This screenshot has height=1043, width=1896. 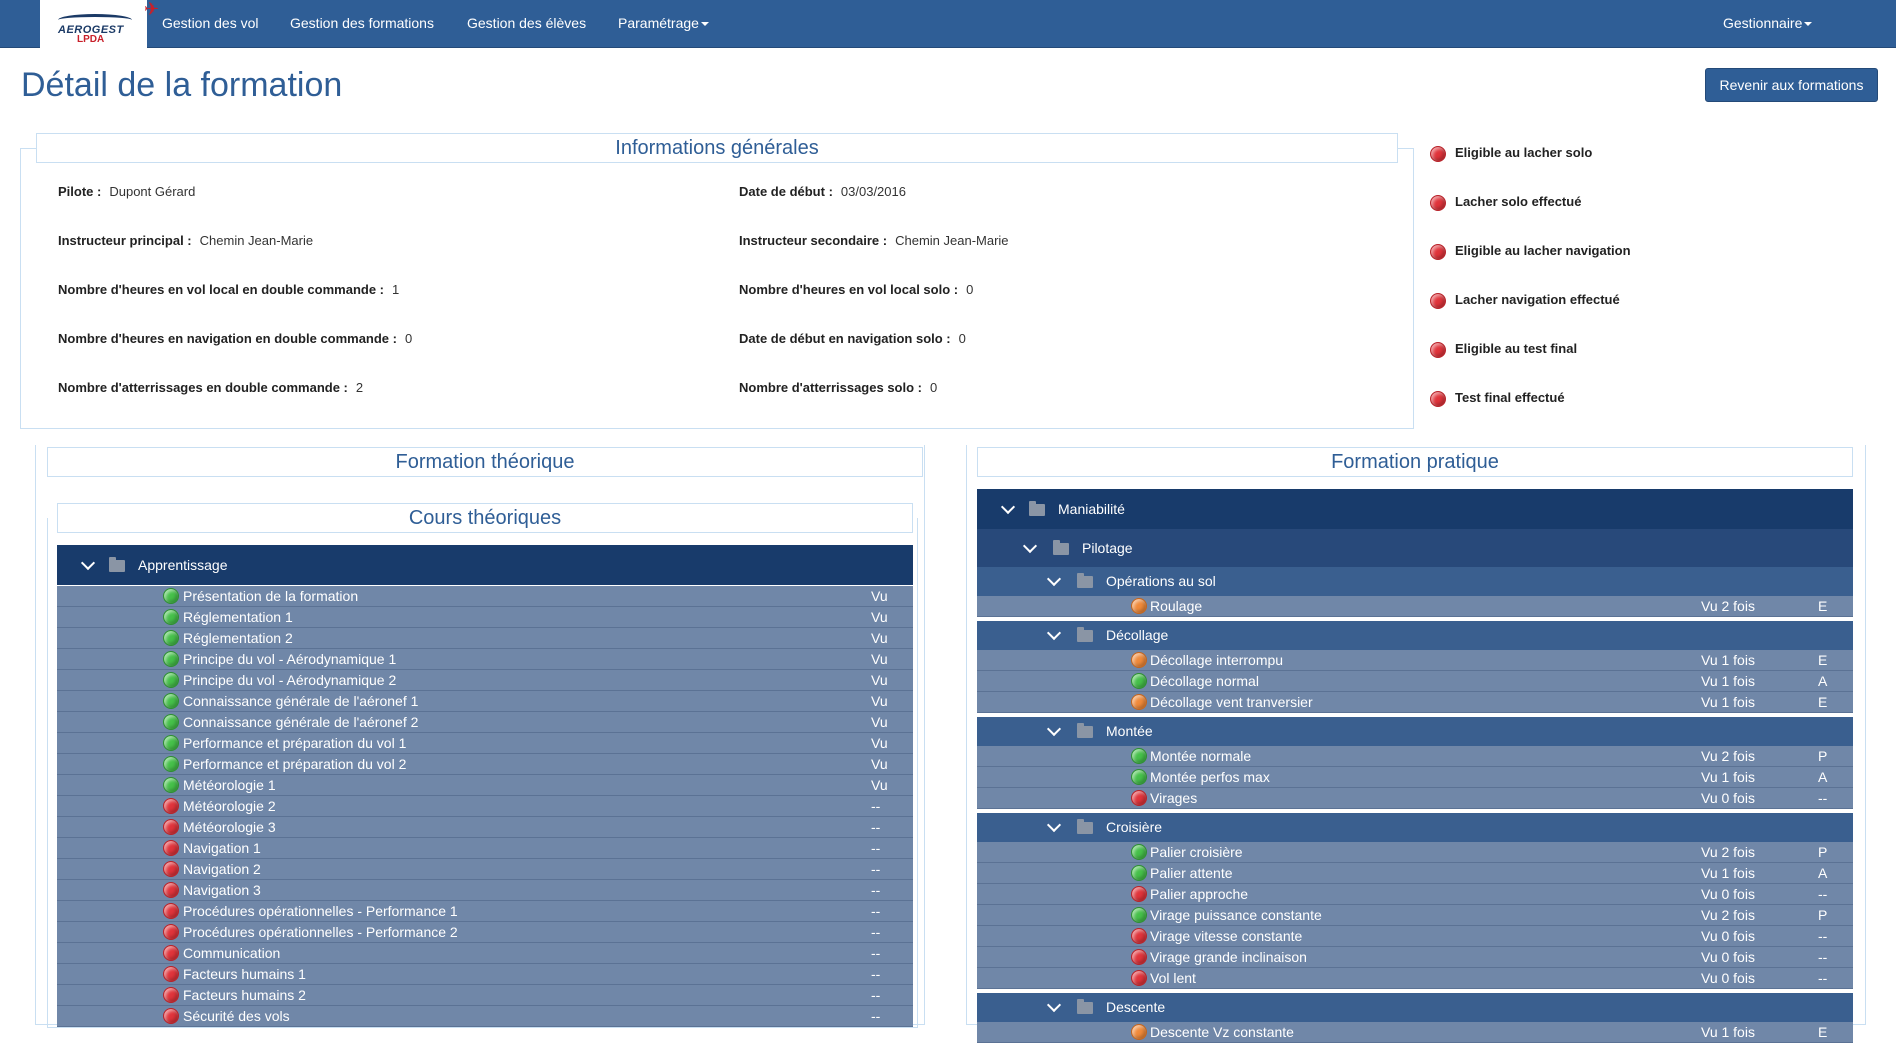 I want to click on back-to-formations-button: Revenir aux formations, so click(x=1791, y=85).